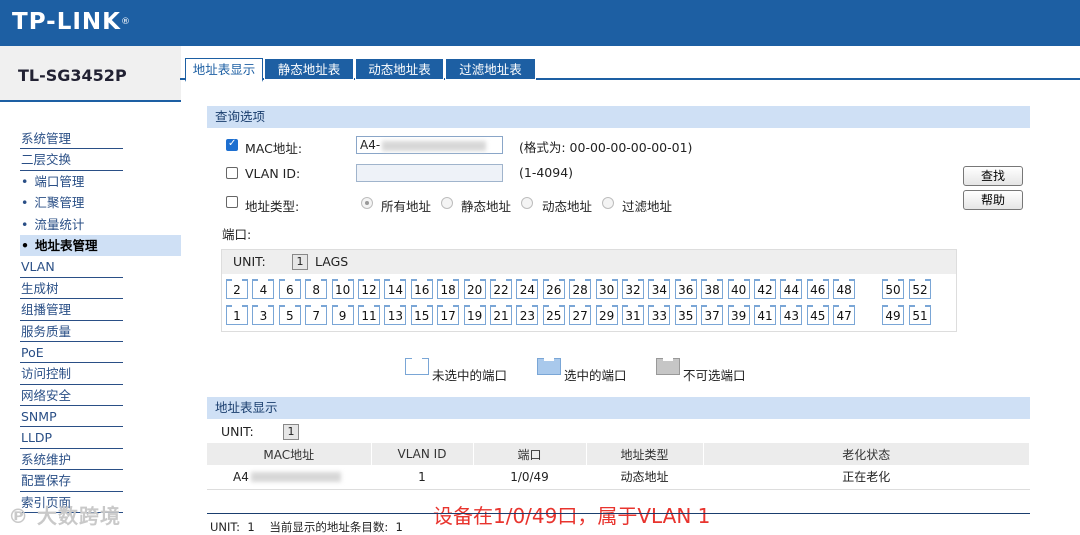  I want to click on unit-number-button: 1, so click(300, 262).